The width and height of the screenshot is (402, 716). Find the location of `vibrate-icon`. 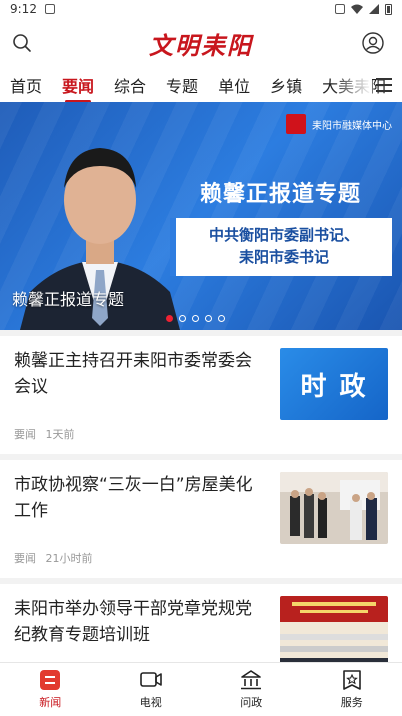

vibrate-icon is located at coordinates (340, 9).